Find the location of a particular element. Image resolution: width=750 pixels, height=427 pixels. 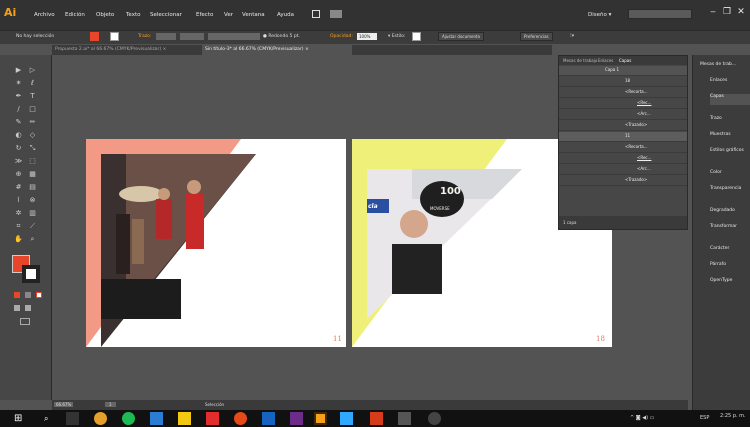

dock-character: Carácter is located at coordinates (730, 251).